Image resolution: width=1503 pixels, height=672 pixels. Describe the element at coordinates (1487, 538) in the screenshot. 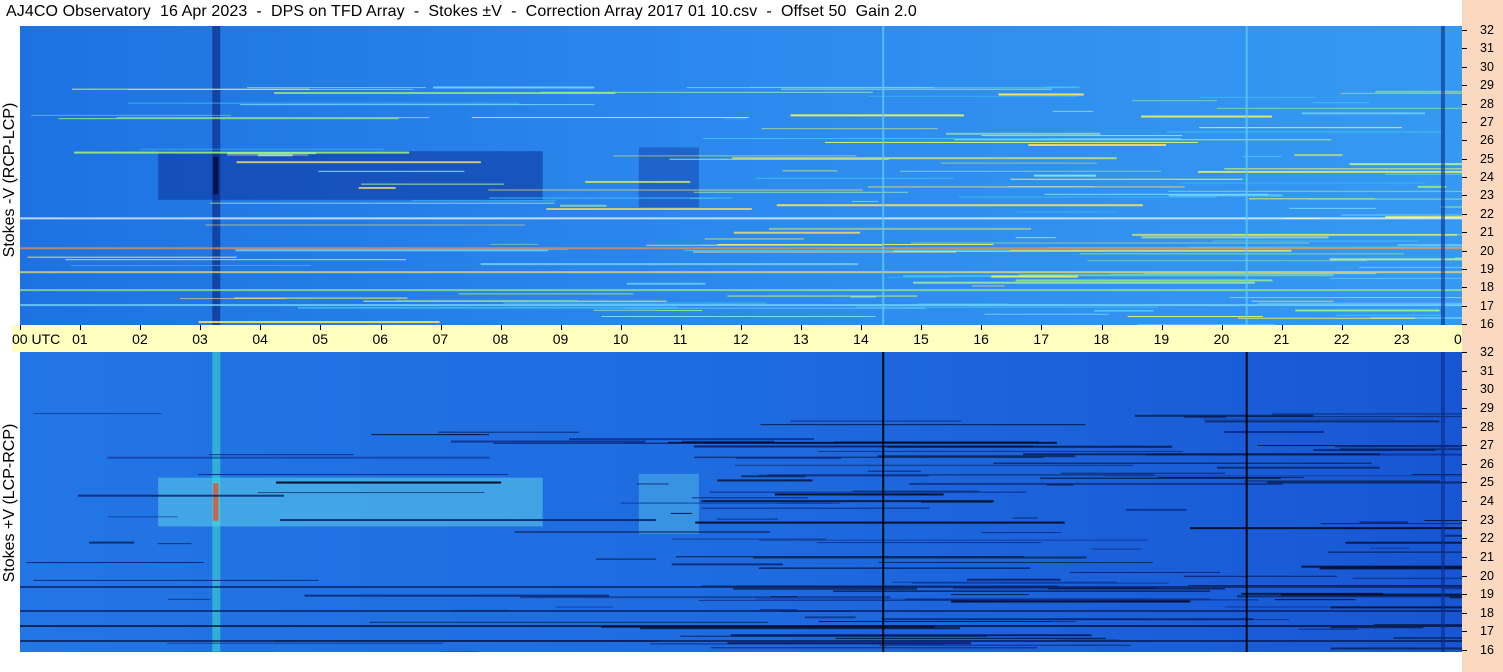

I see `freq-tick-label-bottom: 22` at that location.